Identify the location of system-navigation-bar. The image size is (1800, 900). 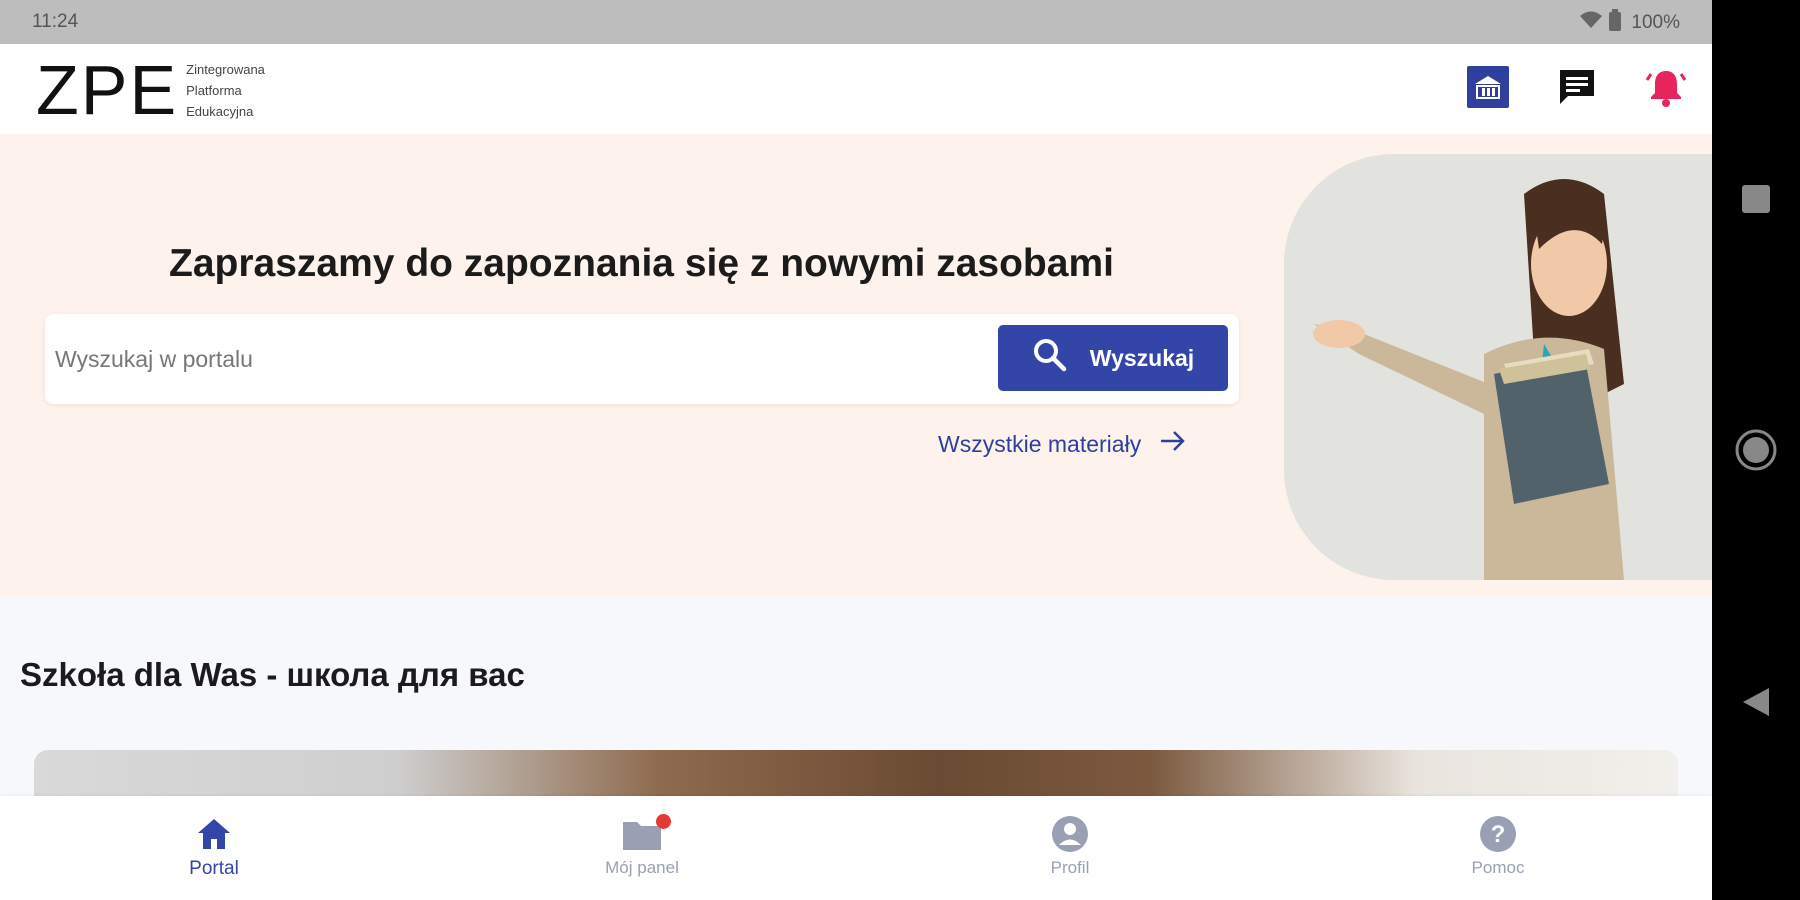
(1756, 450).